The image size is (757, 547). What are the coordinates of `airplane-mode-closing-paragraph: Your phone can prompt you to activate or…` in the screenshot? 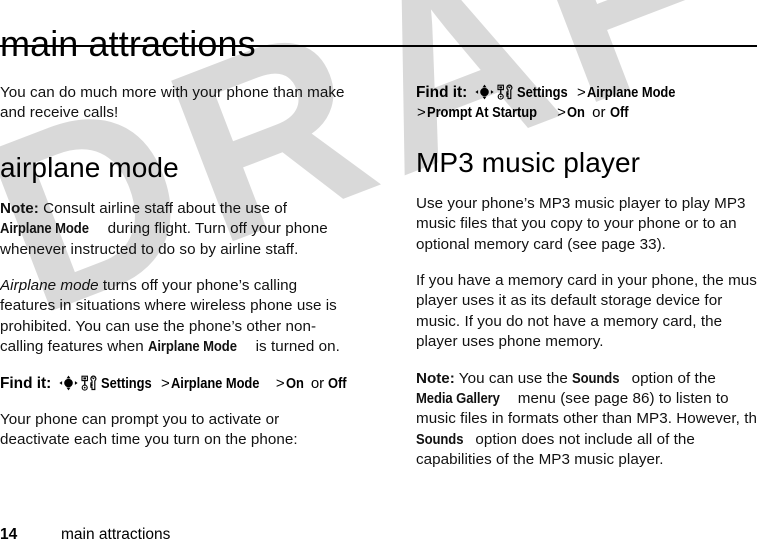 It's located at (149, 430).